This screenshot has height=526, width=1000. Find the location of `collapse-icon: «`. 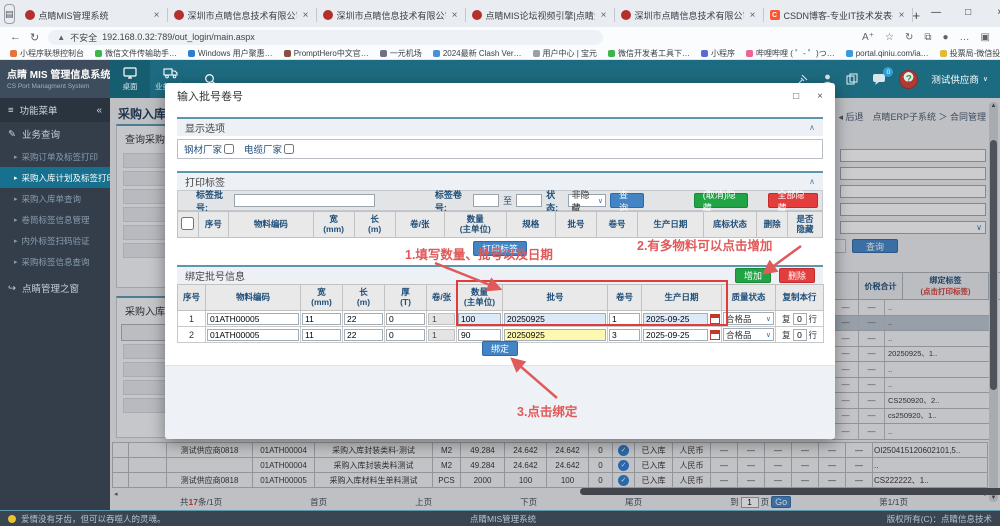

collapse-icon: « is located at coordinates (99, 110).